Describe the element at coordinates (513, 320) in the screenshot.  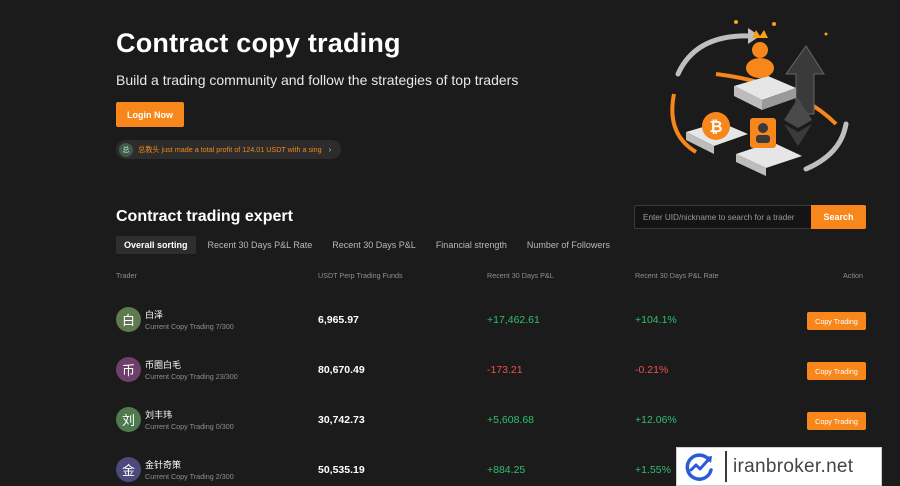
I see `pnl-value: +17,462.61` at that location.